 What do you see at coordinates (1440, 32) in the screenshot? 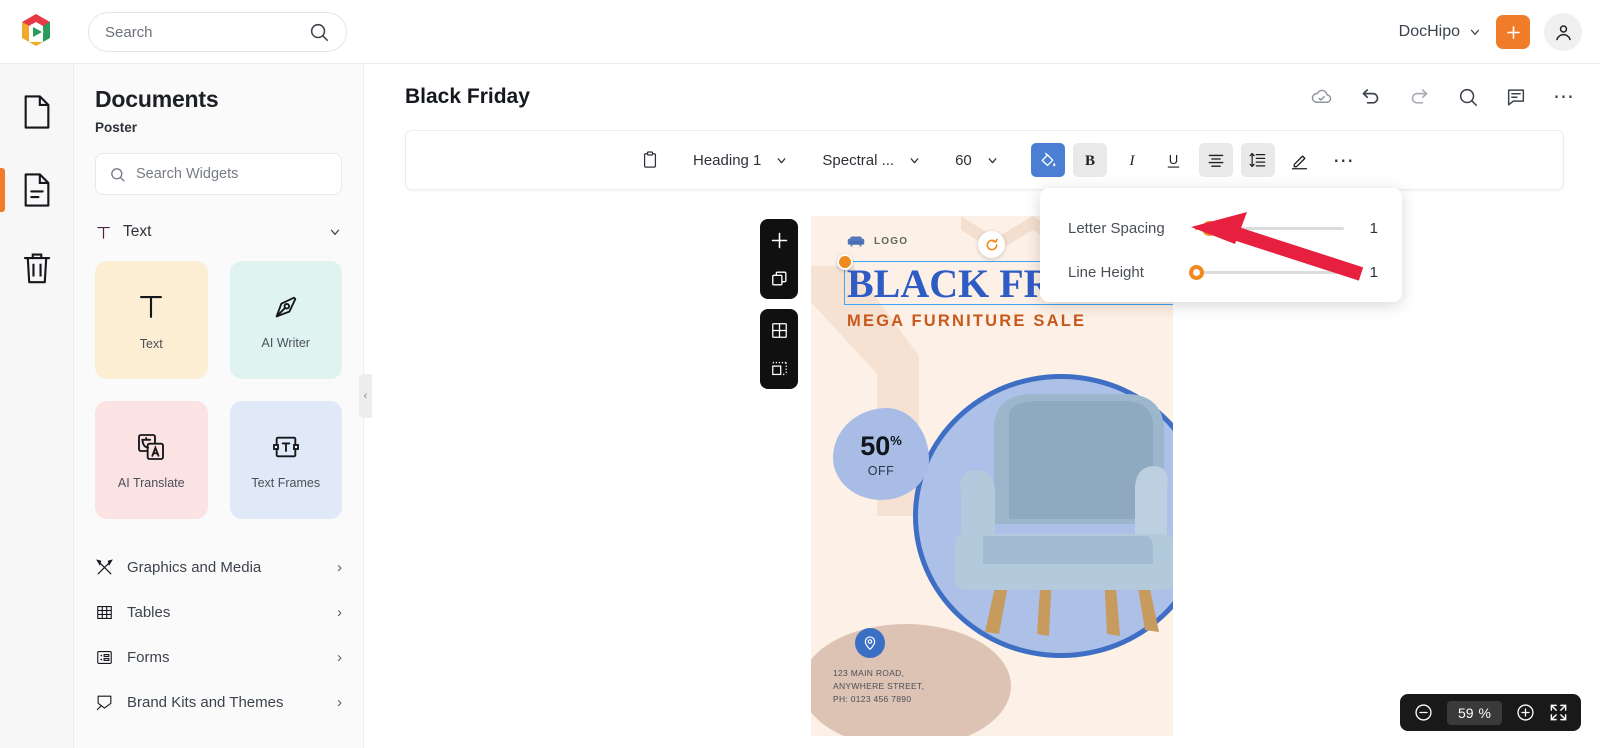
I see `workspace-selector: DocHipo` at bounding box center [1440, 32].